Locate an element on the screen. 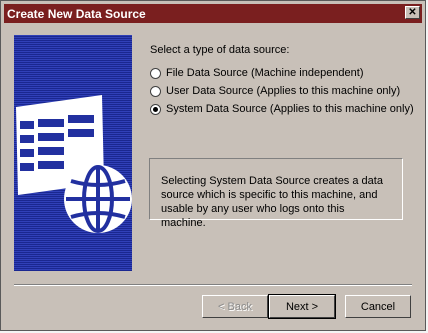  radio-label: File Data Source (Machine independent) is located at coordinates (265, 73).